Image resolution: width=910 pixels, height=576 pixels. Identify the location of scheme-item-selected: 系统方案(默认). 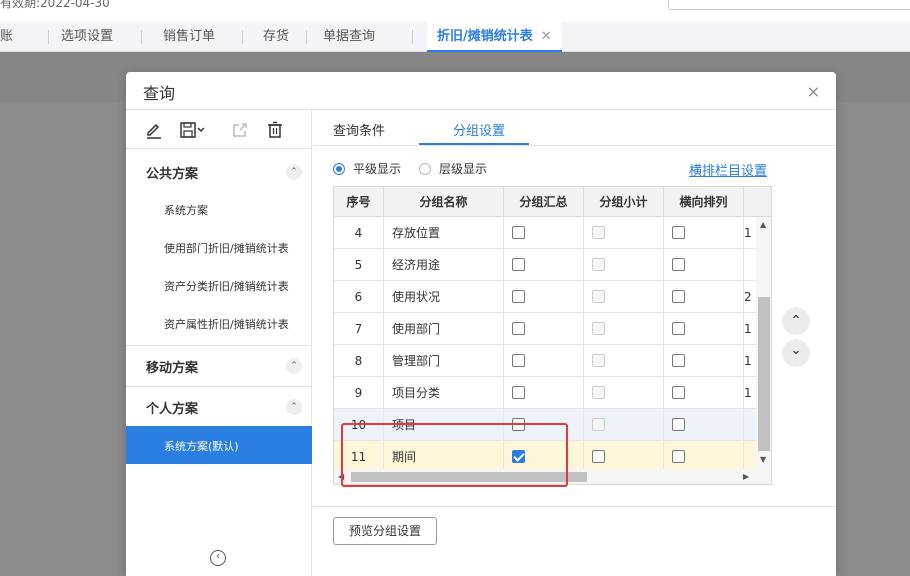
(219, 445).